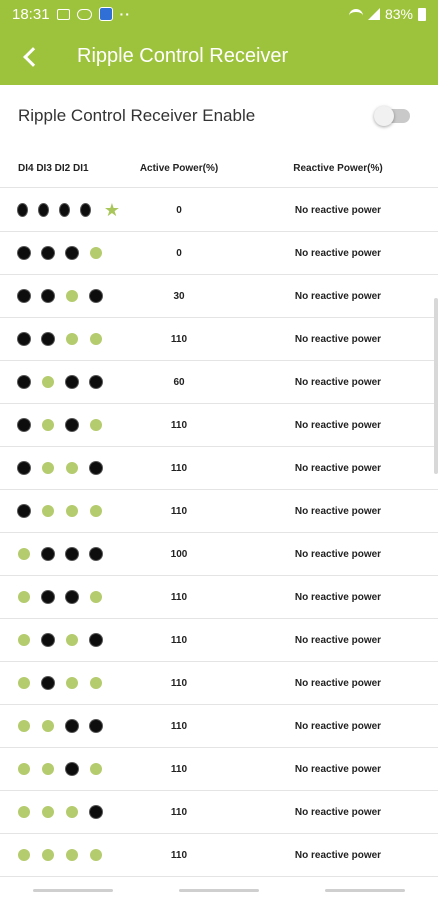  I want to click on chevron-left-icon, so click(33, 56).